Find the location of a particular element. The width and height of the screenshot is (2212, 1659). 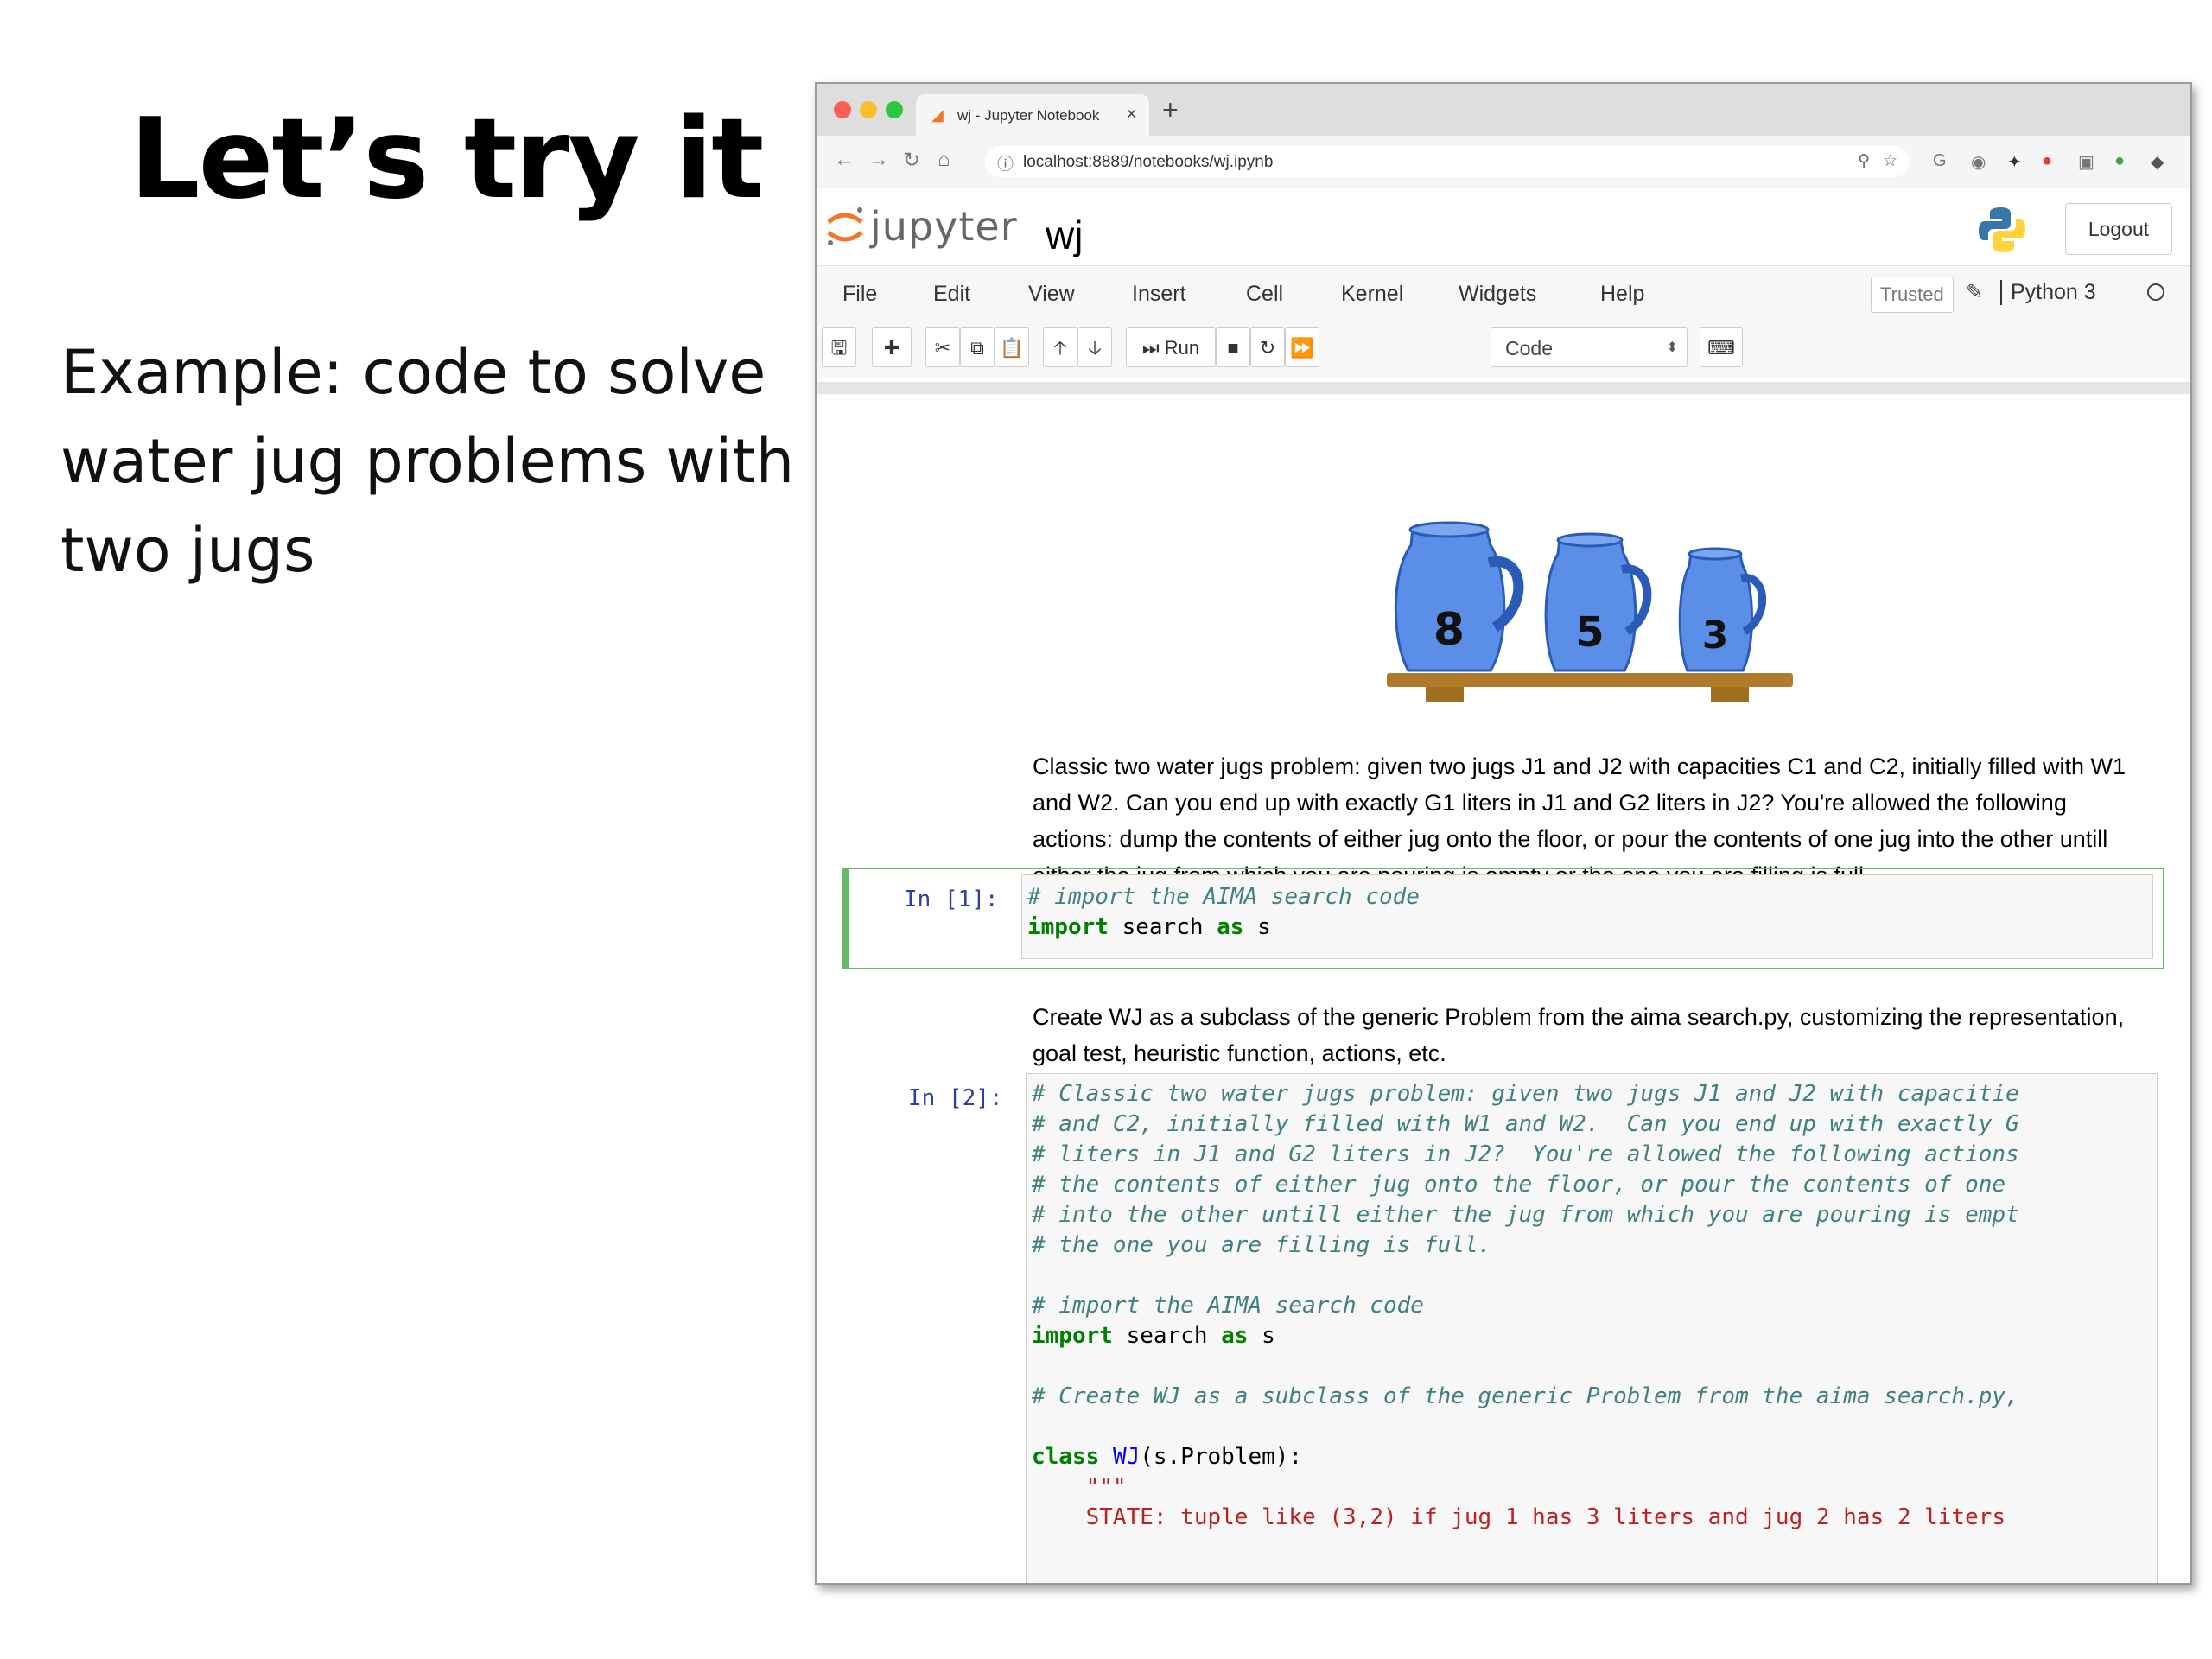

menu-cell: Cell is located at coordinates (1264, 294).